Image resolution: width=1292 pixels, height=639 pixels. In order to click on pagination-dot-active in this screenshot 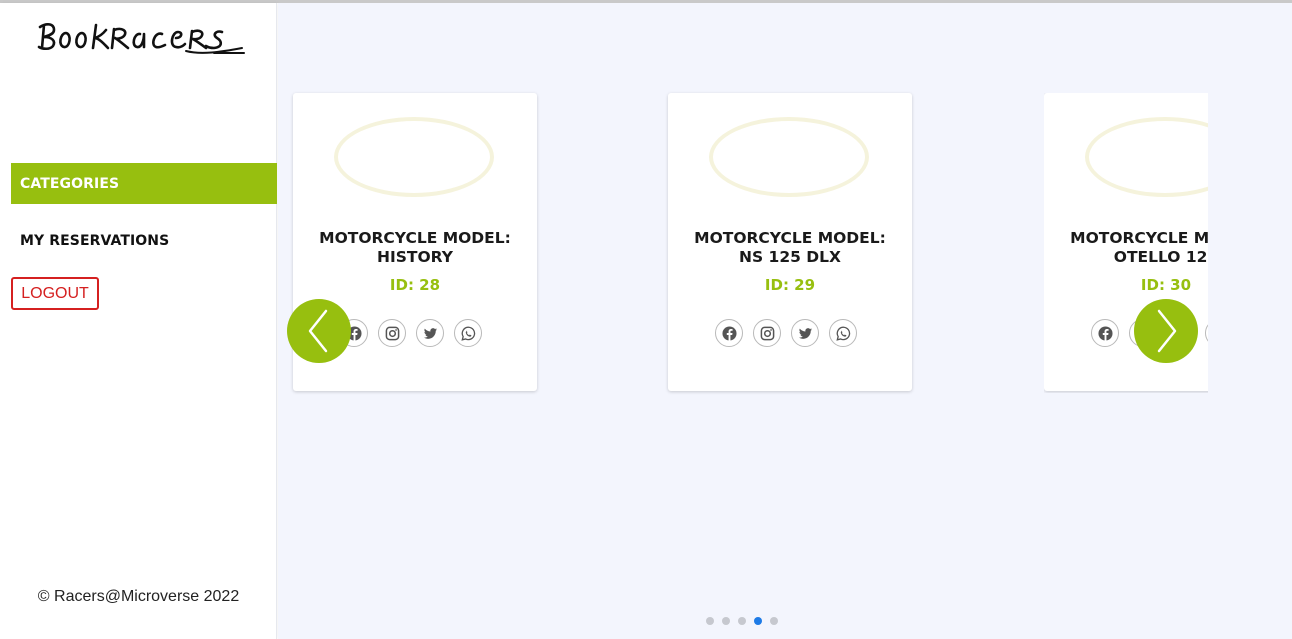, I will do `click(758, 621)`.